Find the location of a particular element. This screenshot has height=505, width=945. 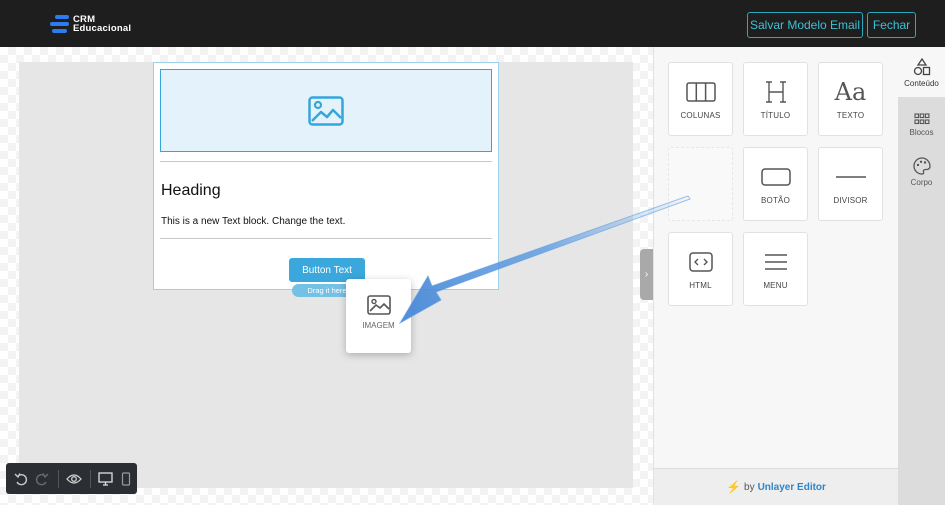

eye-icon is located at coordinates (73, 478).